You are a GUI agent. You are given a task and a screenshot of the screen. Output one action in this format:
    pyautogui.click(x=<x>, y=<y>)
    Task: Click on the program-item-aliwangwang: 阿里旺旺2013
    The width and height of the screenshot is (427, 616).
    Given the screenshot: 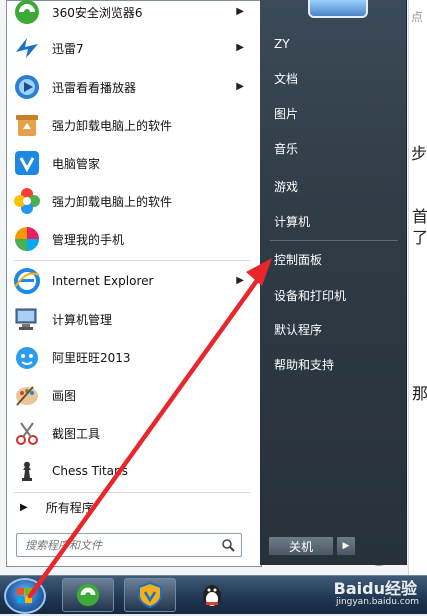 What is the action you would take?
    pyautogui.click(x=130, y=357)
    